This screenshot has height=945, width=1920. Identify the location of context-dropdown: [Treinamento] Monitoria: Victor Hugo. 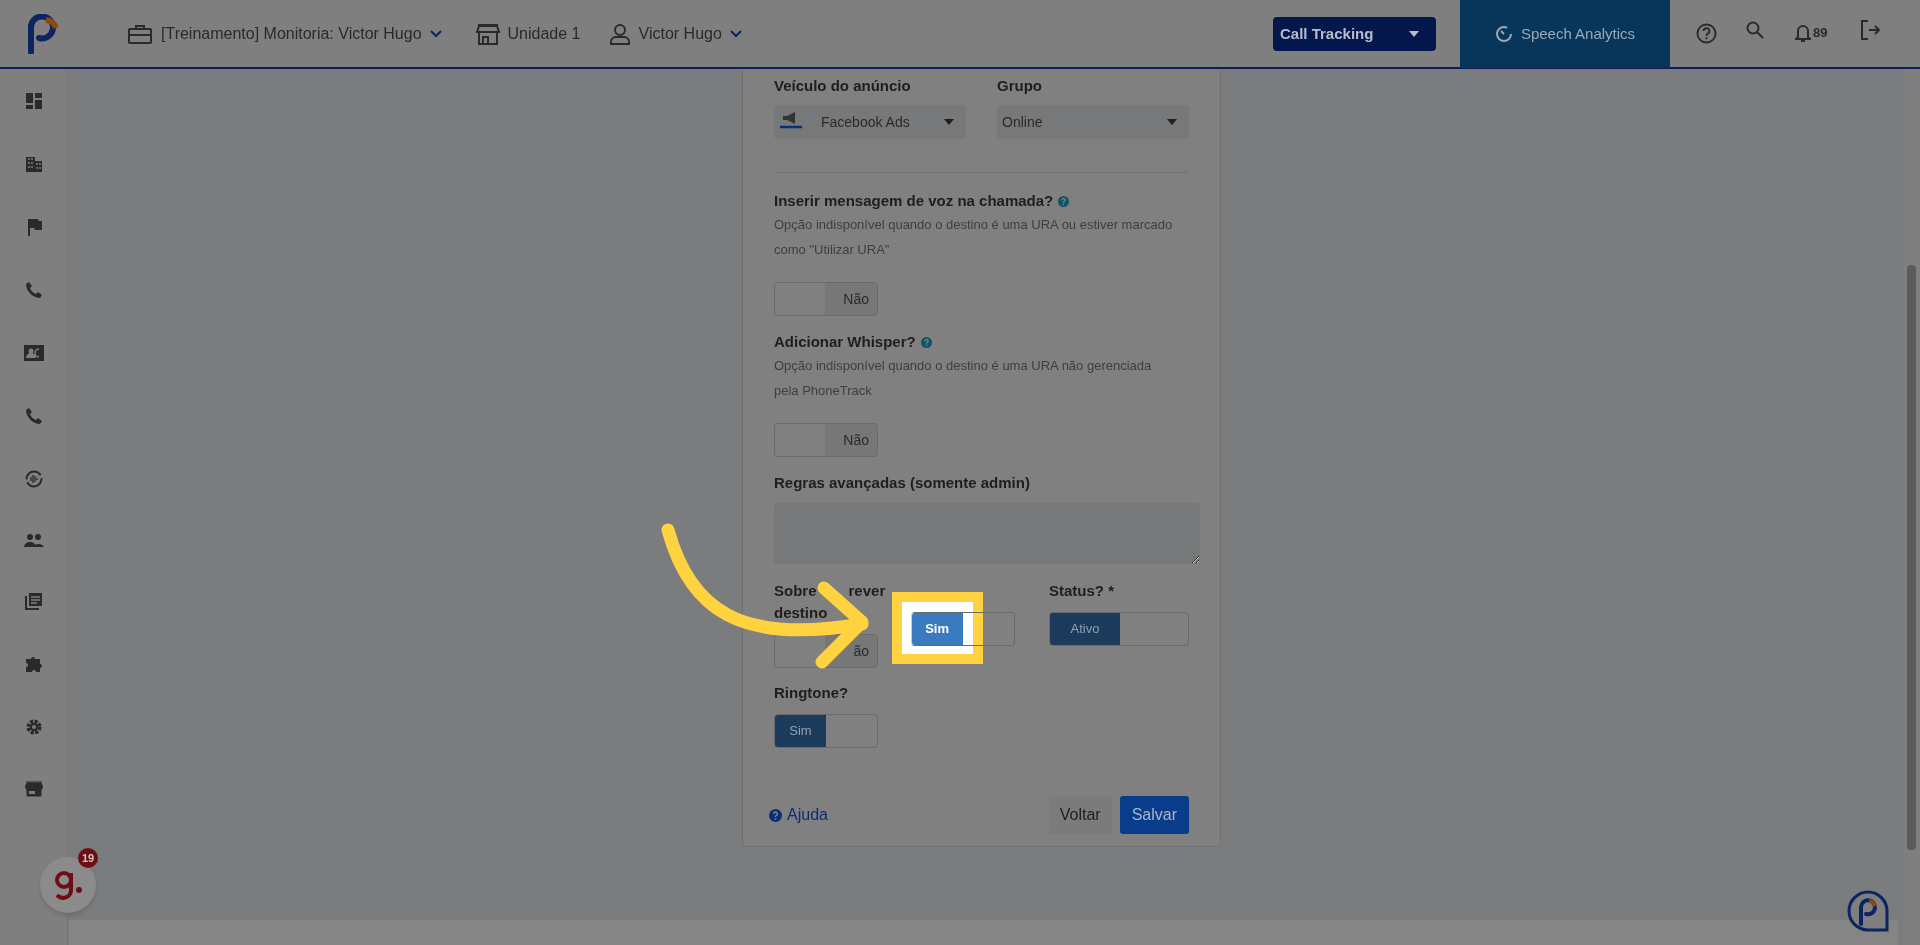
(301, 33).